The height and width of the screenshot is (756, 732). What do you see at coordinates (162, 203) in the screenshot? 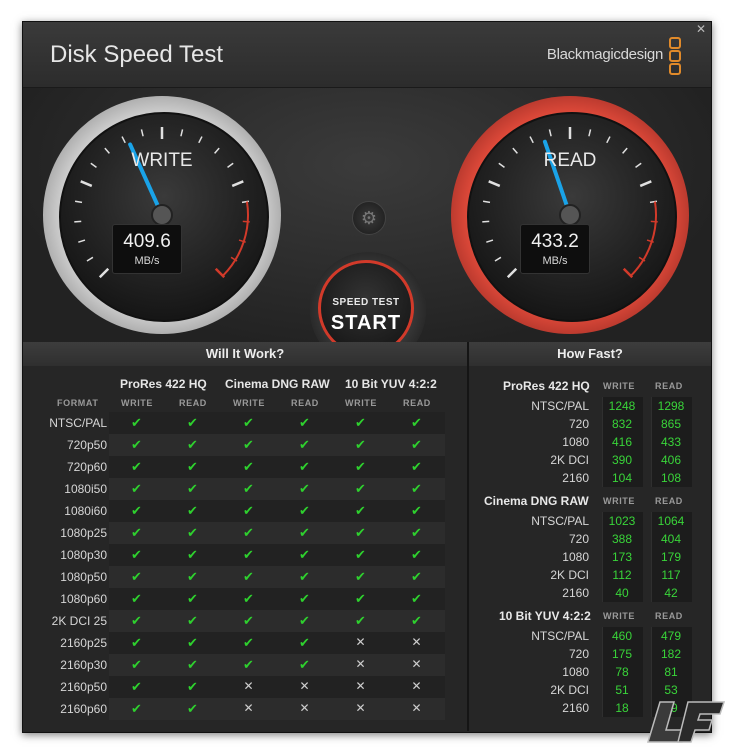
I see `write-gauge-dial` at bounding box center [162, 203].